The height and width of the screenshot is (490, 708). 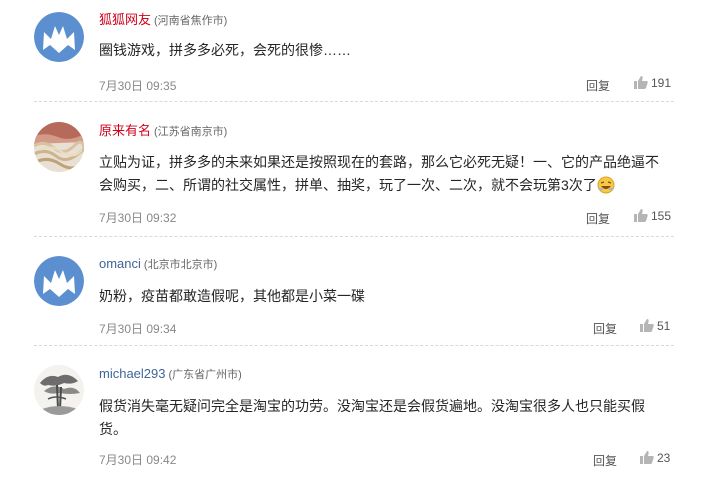 I want to click on noodle-photo-avatar, so click(x=59, y=147).